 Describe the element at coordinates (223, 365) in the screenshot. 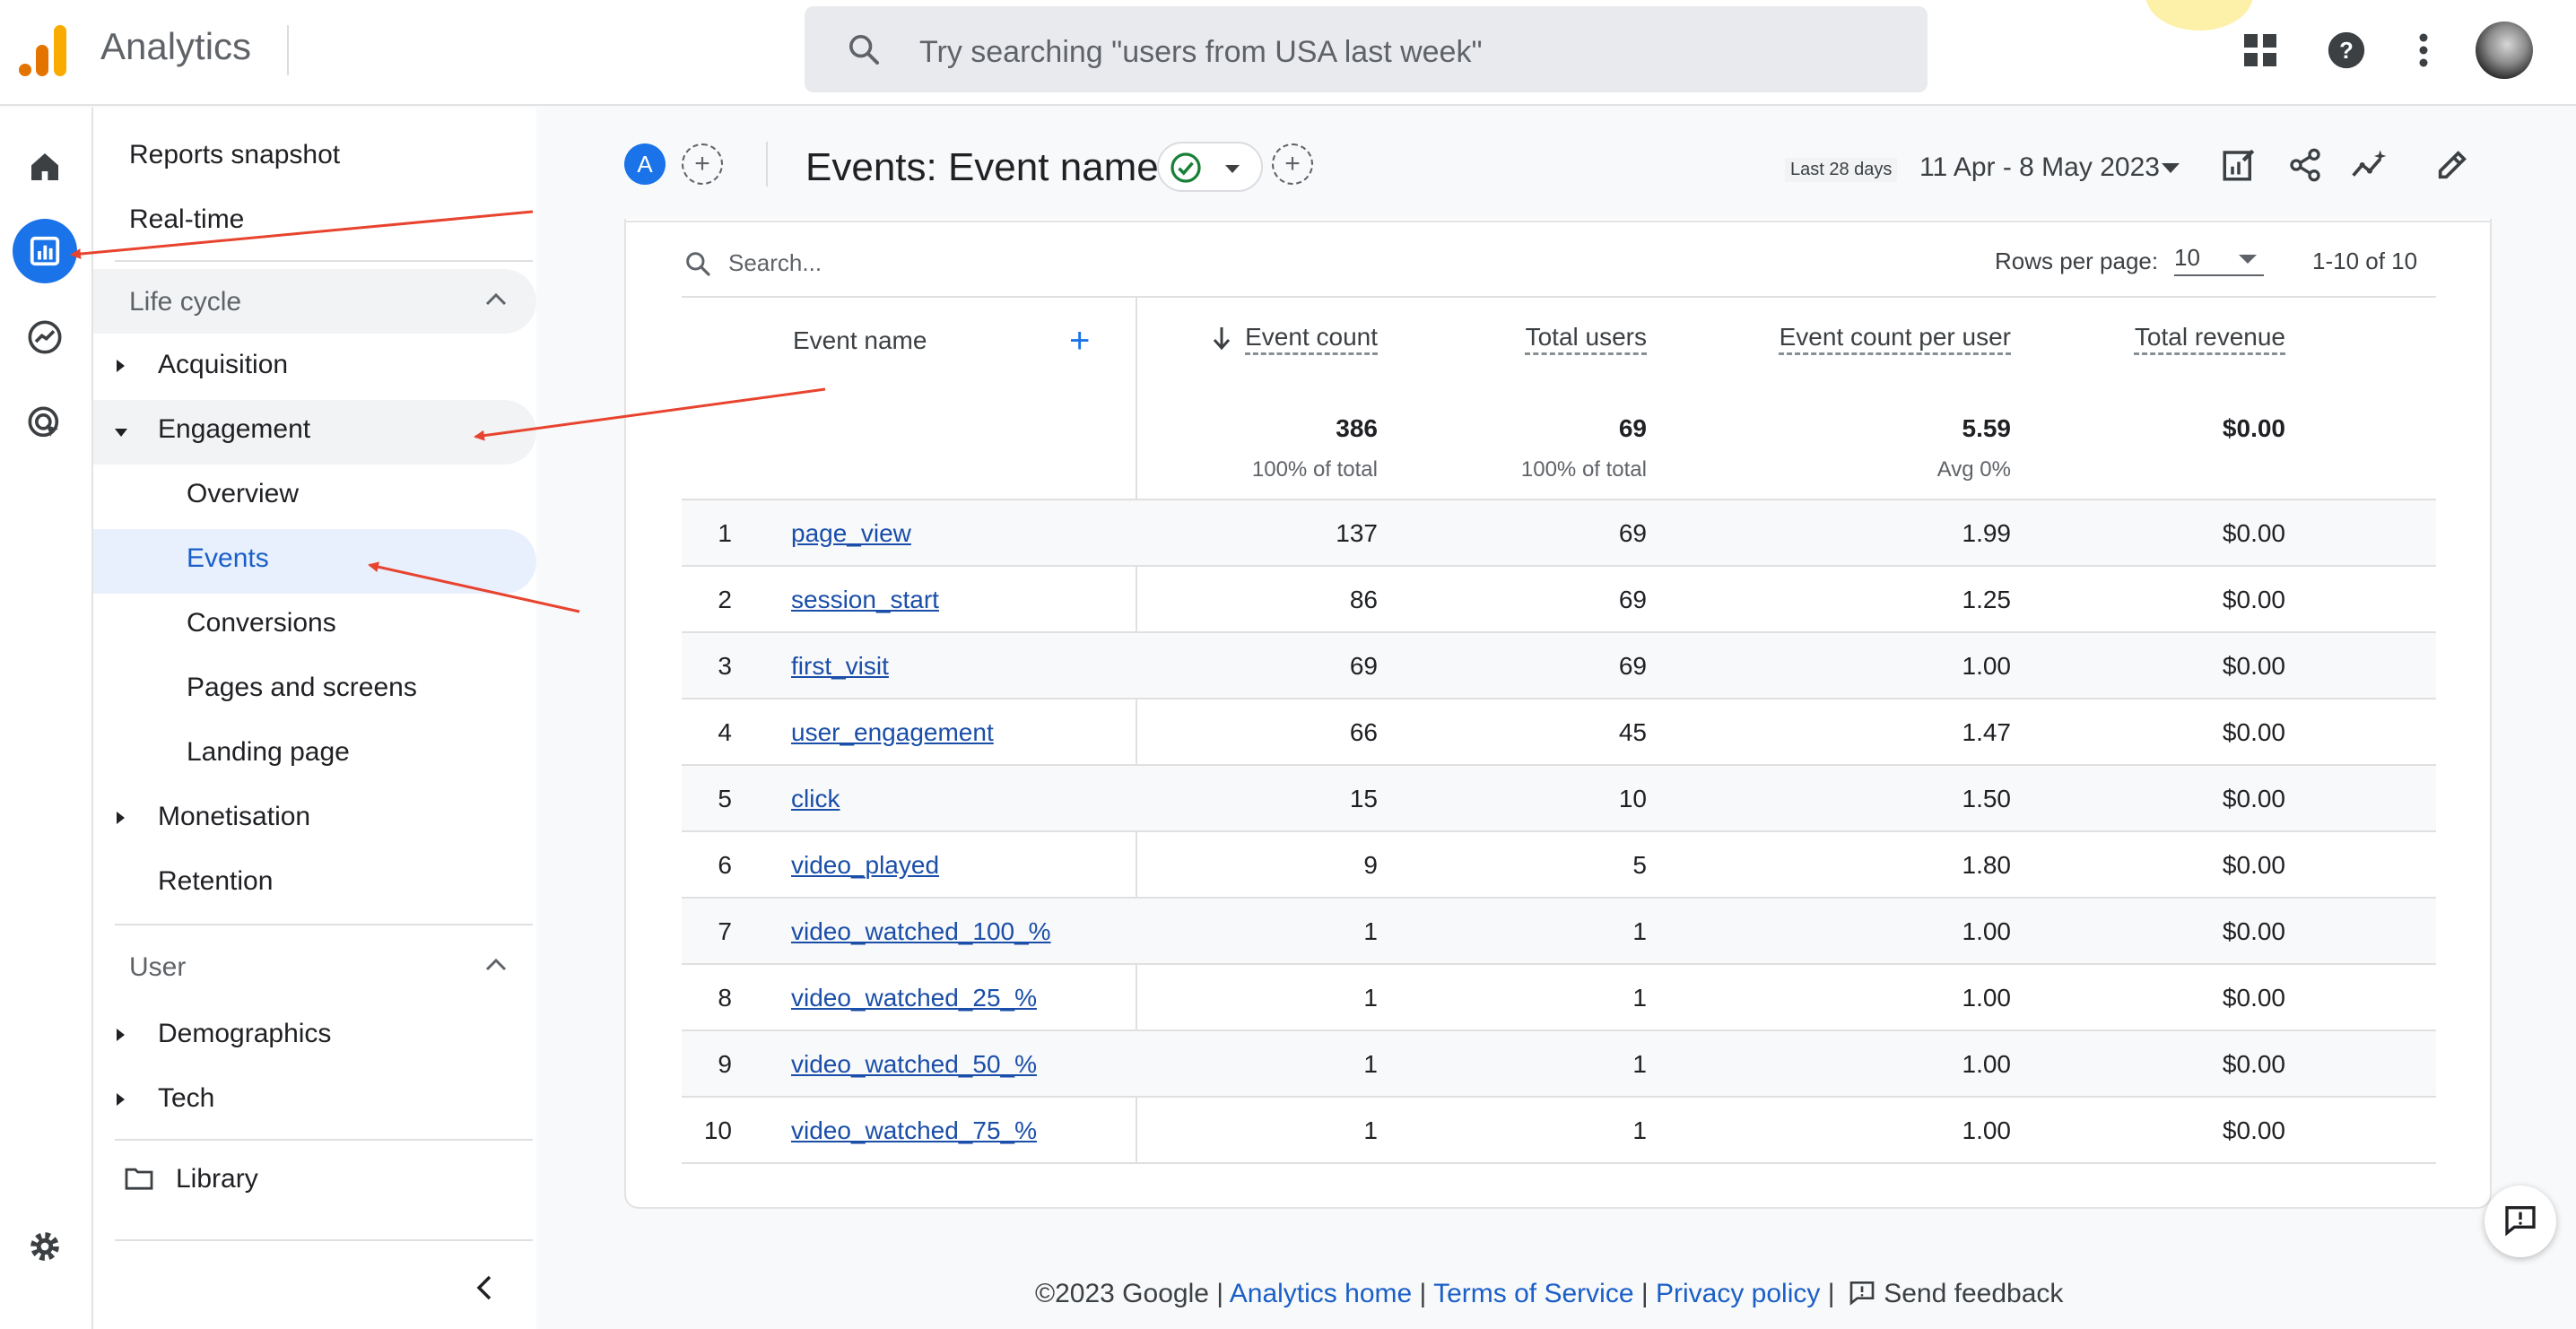

I see `nav-acquisition: Acquisition` at that location.